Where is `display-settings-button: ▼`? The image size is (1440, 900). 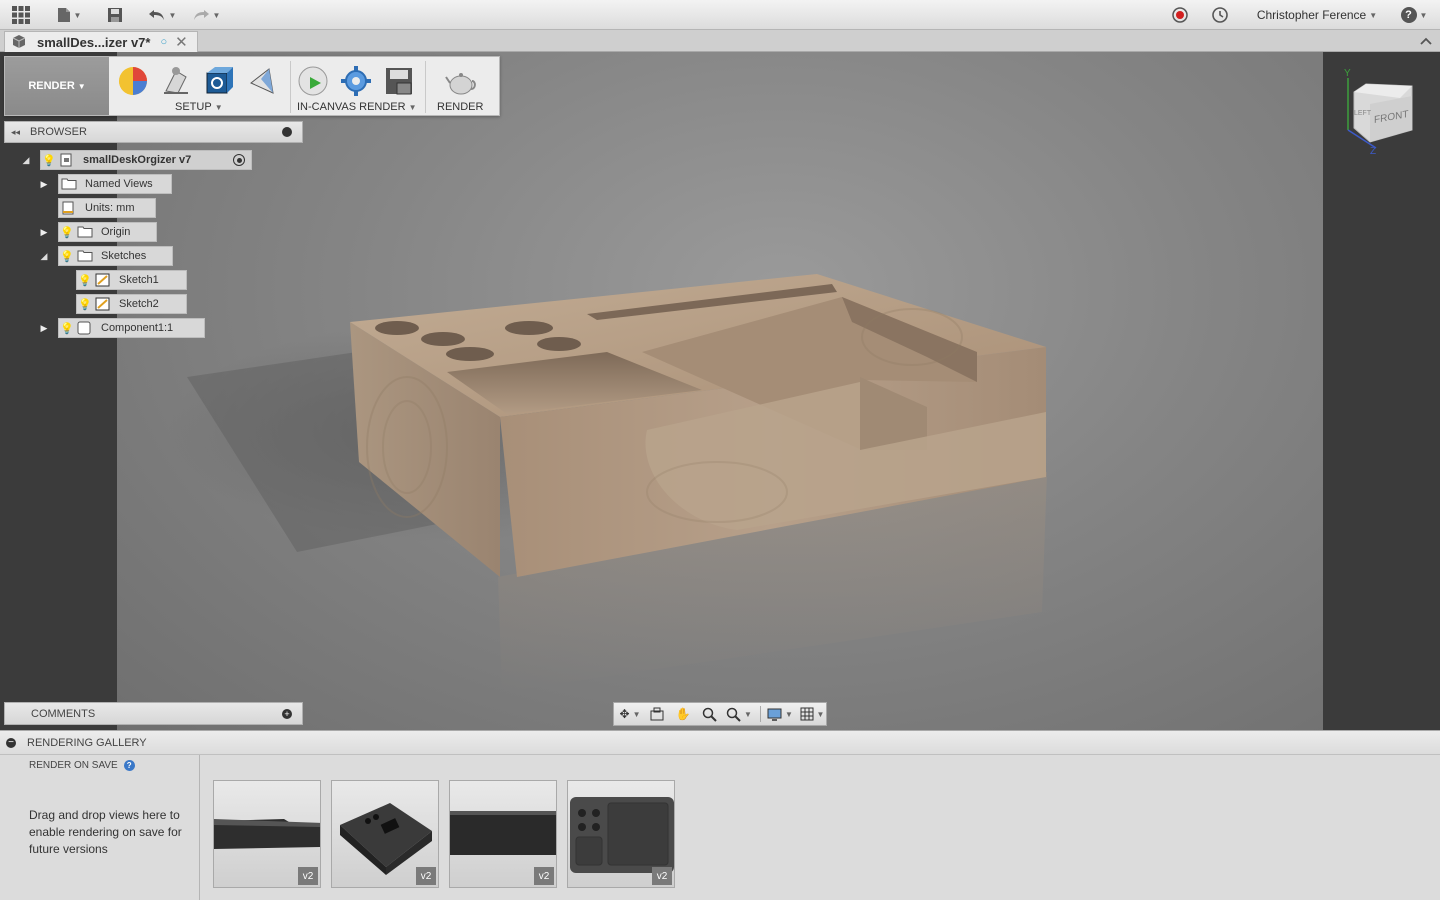
display-settings-button: ▼ is located at coordinates (780, 714).